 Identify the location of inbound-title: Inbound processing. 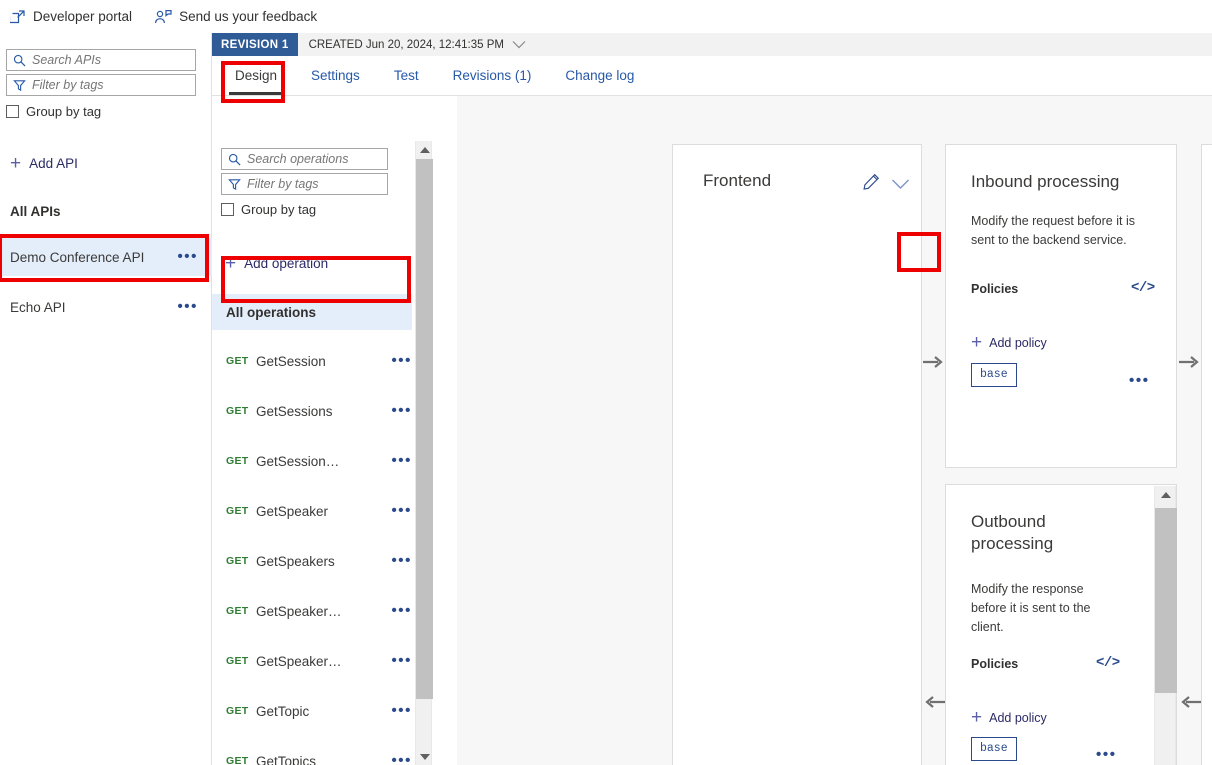
(1045, 181).